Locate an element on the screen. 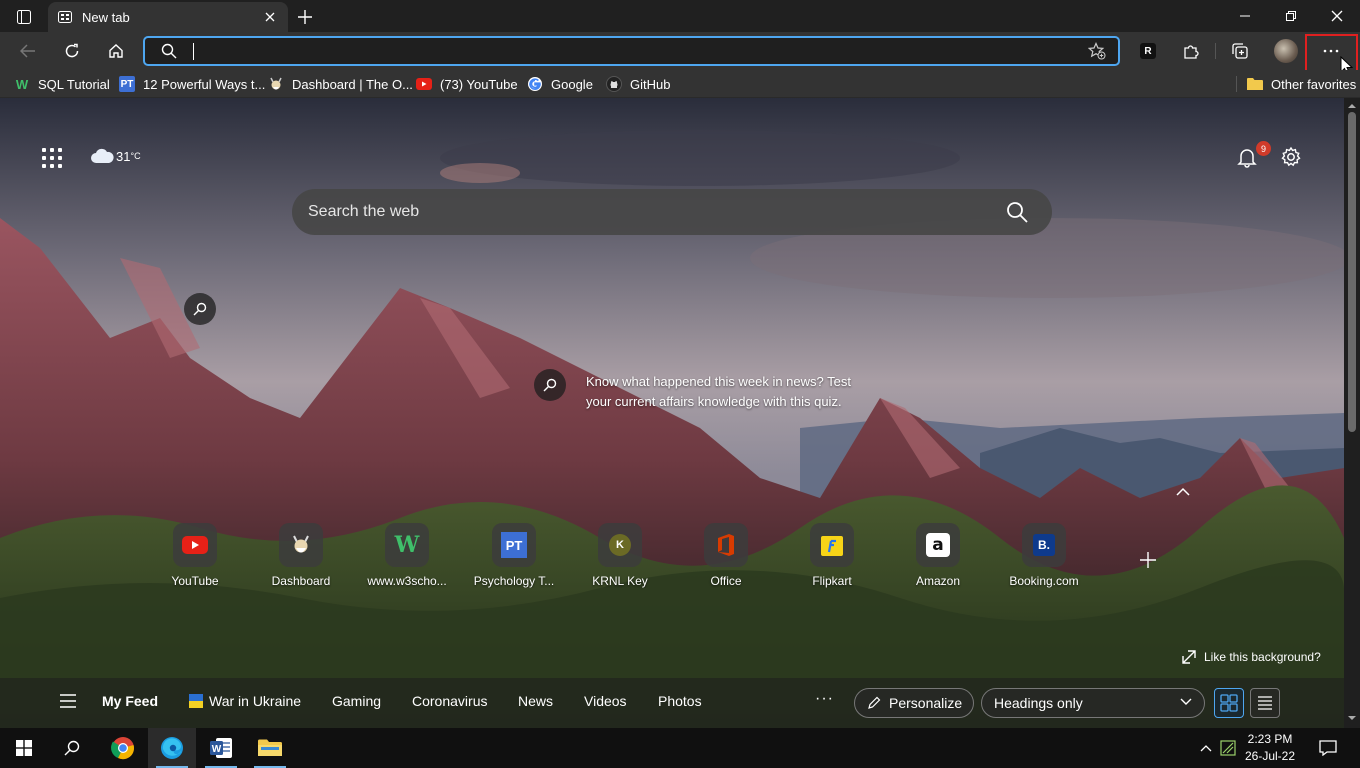 Image resolution: width=1360 pixels, height=768 pixels. quick-link-amazon: a Amazon is located at coordinates (938, 555).